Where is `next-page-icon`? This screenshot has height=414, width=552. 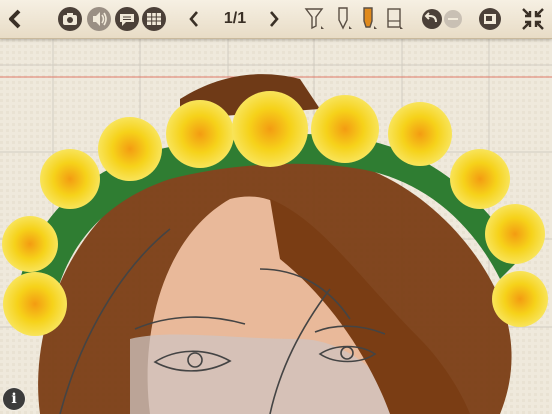 next-page-icon is located at coordinates (274, 19).